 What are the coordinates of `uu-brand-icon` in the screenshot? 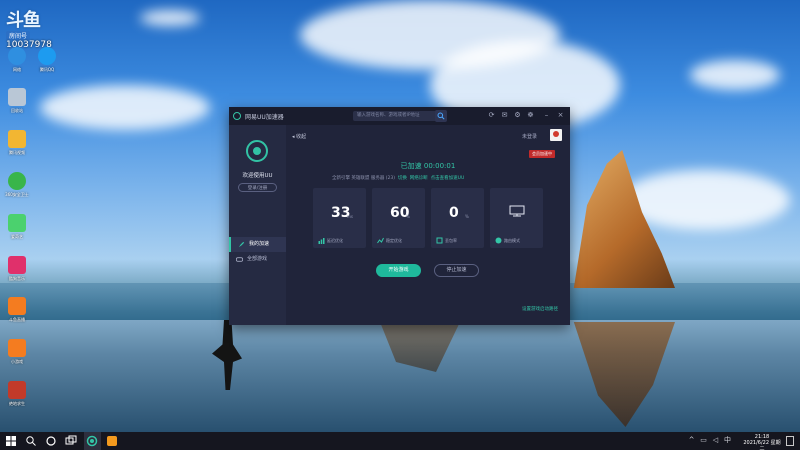 It's located at (257, 151).